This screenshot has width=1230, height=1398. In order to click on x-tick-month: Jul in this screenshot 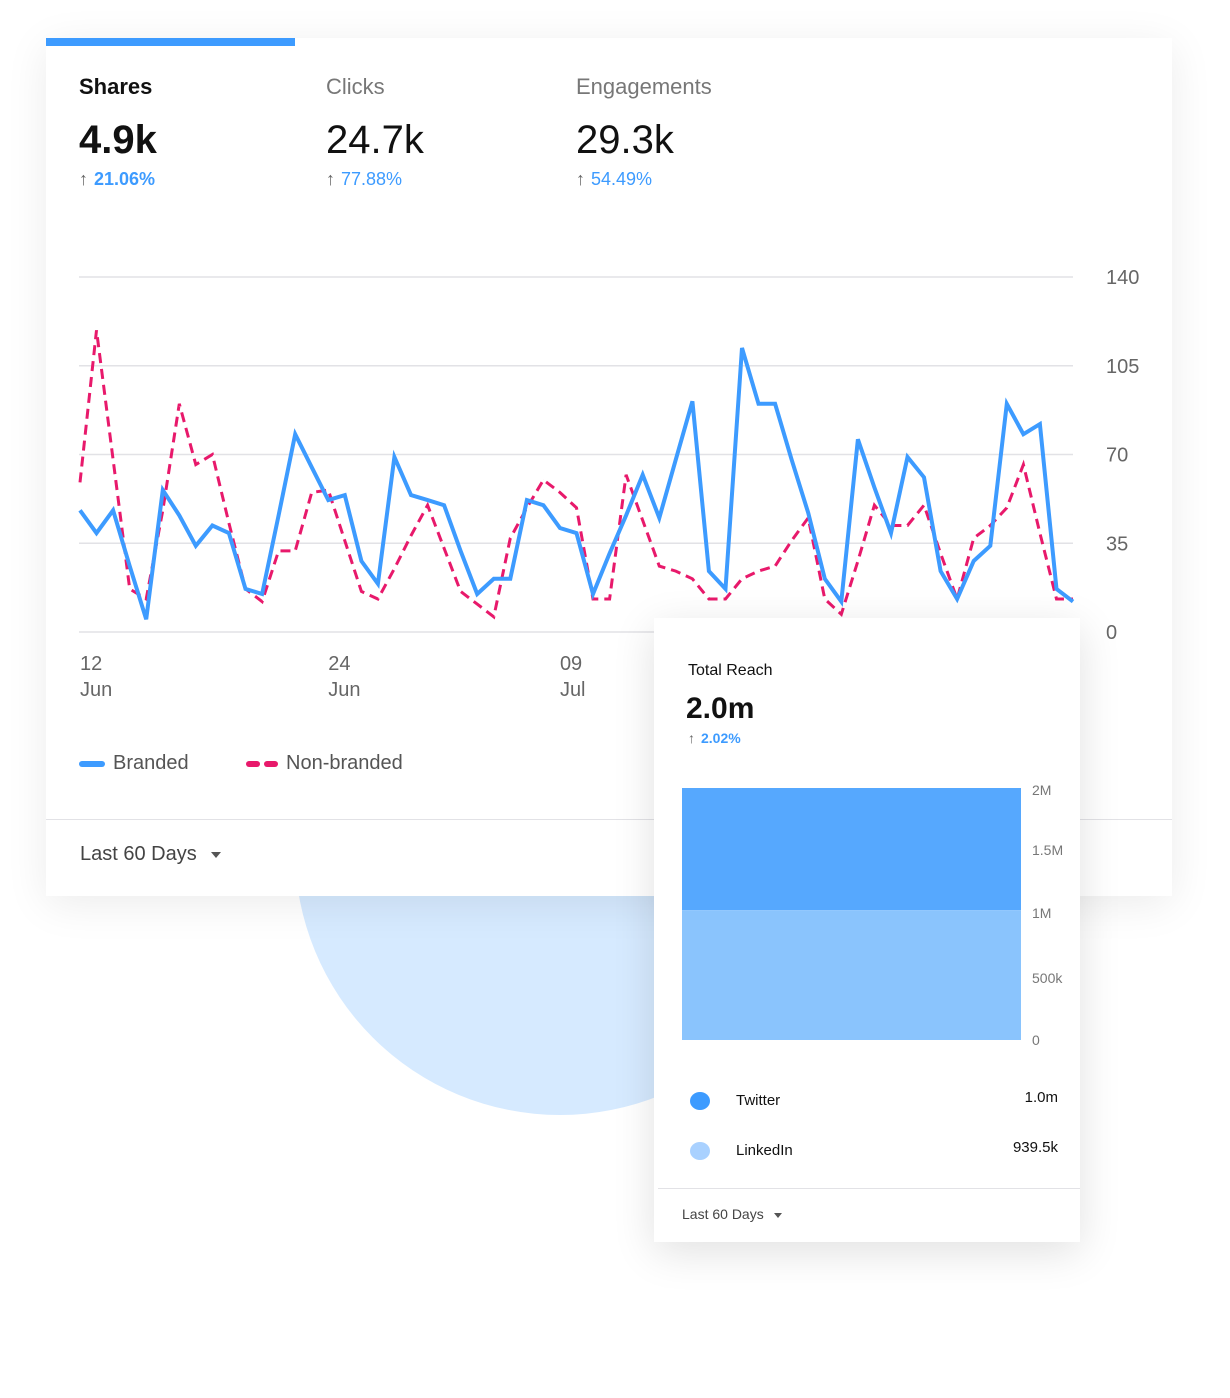, I will do `click(573, 690)`.